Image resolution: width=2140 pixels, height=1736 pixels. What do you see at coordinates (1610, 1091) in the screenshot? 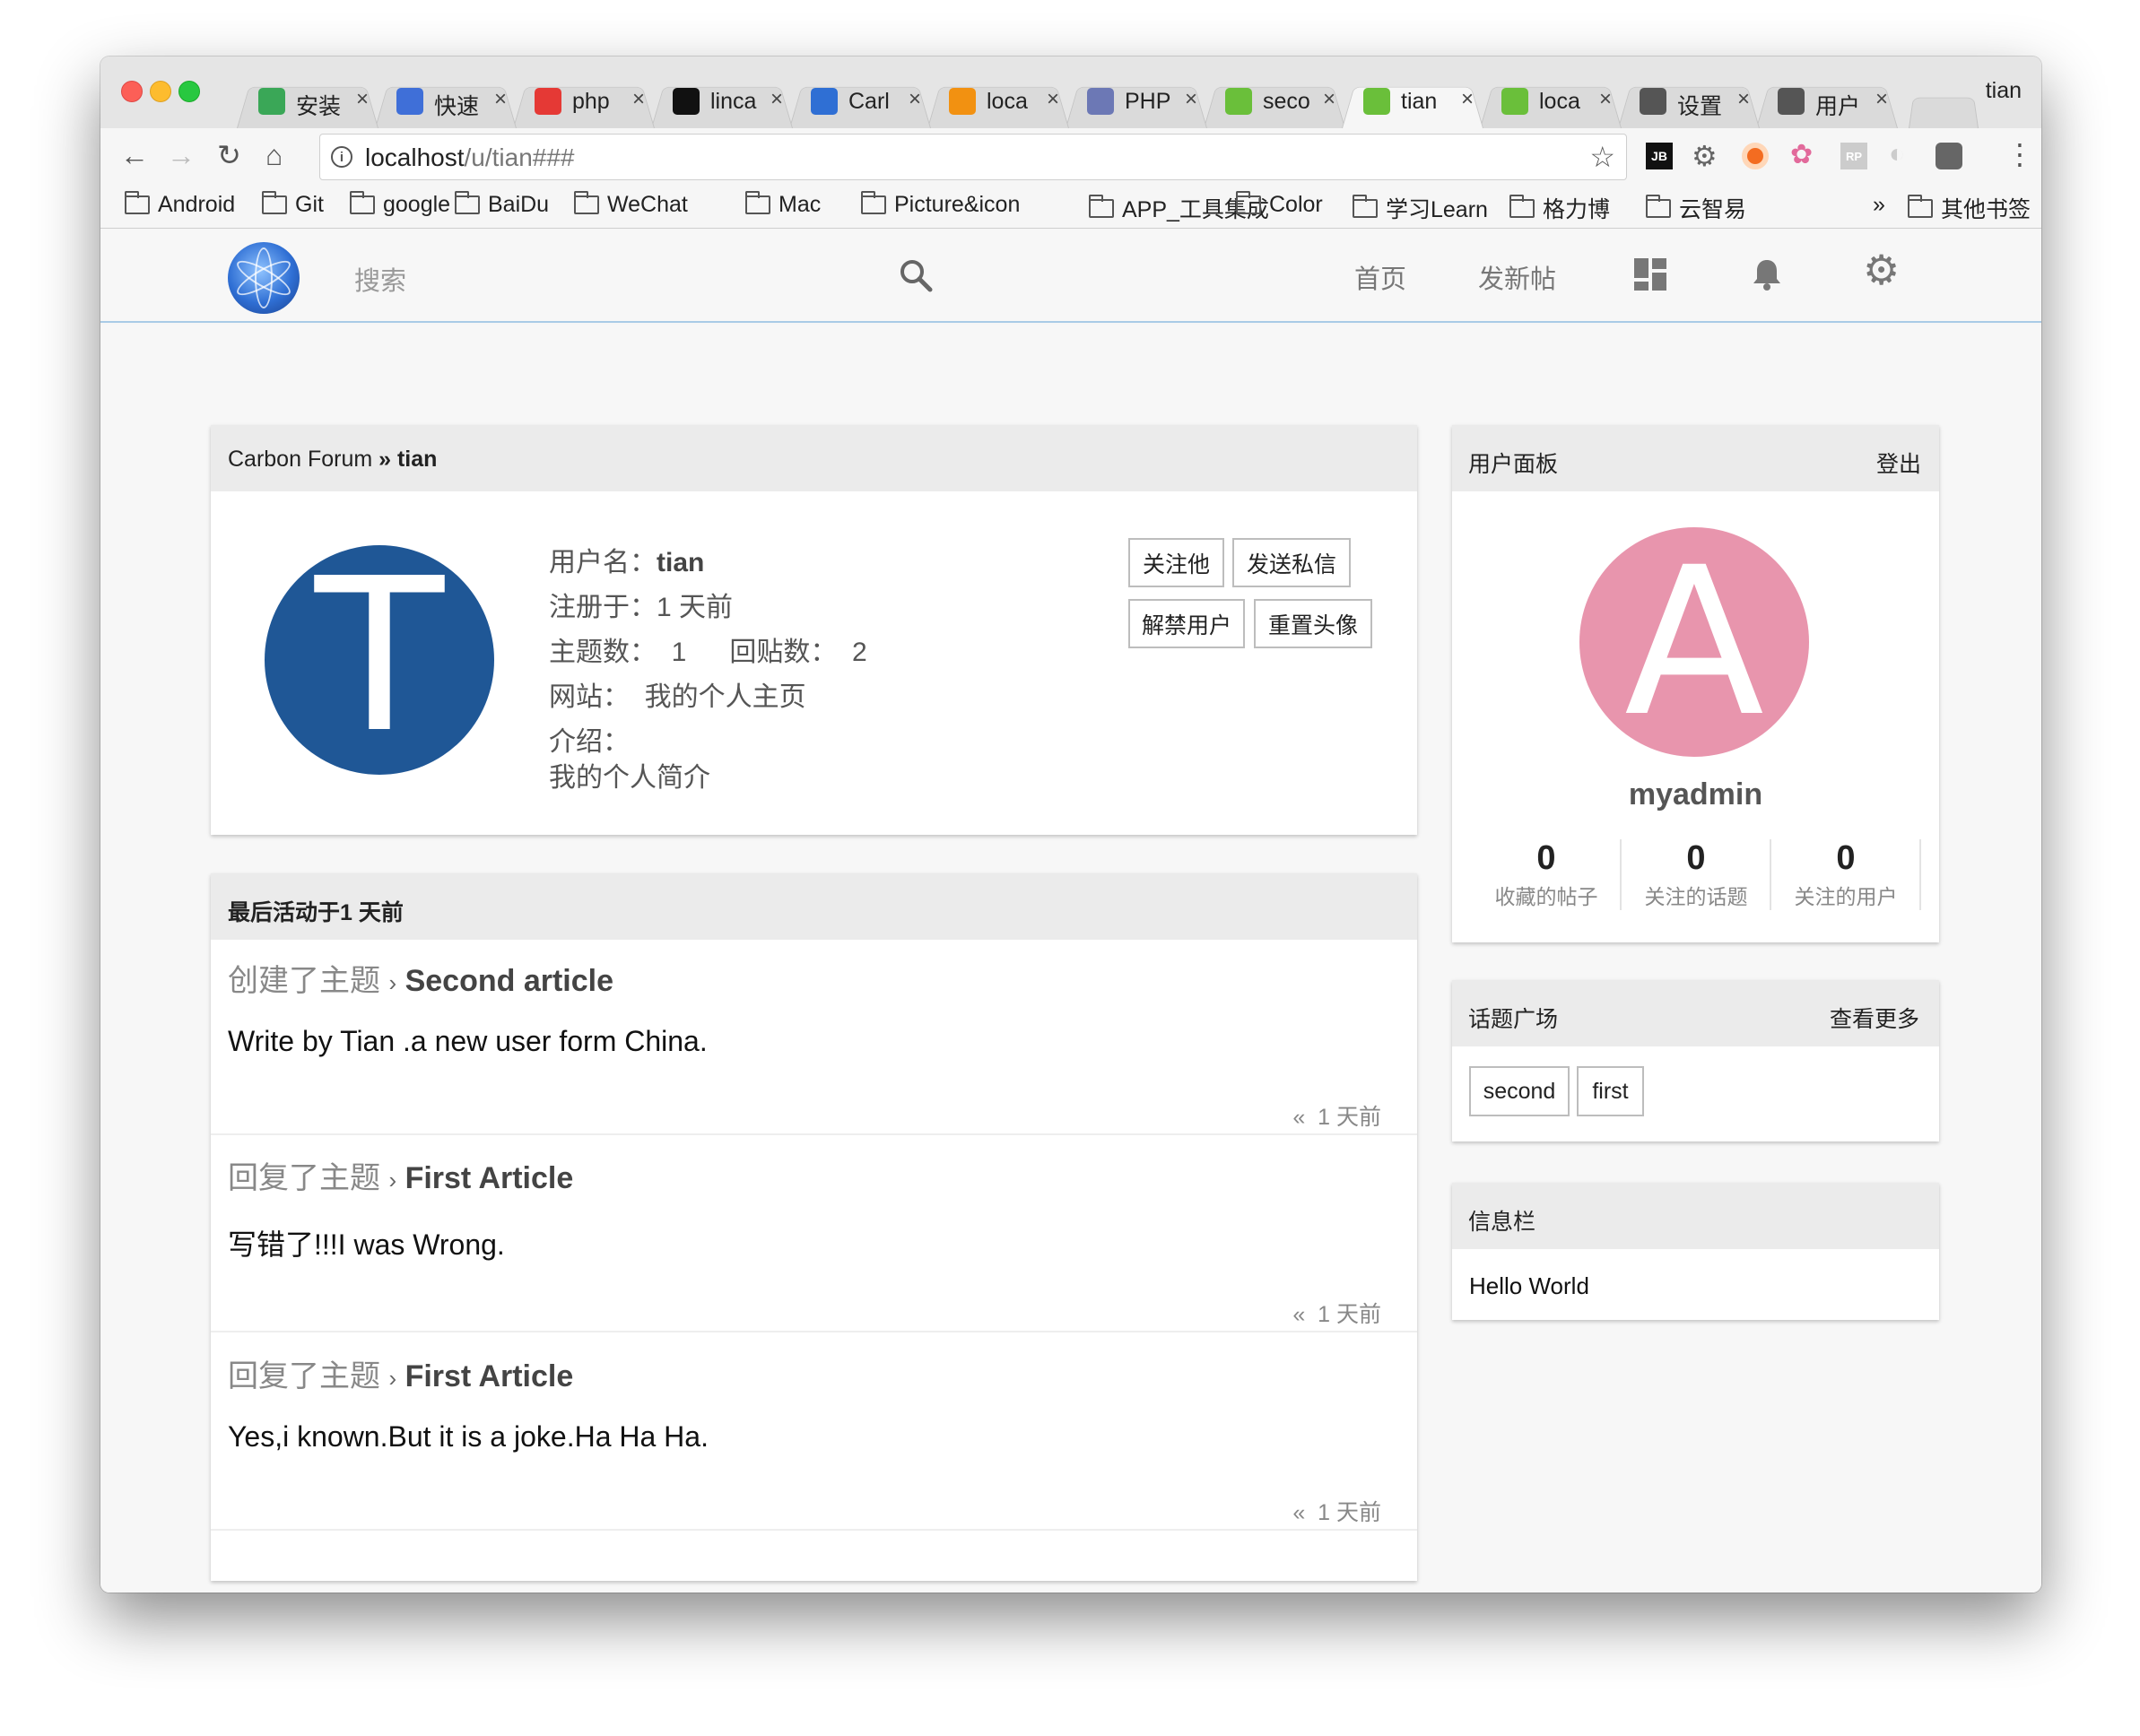
I see `tag-first: first` at bounding box center [1610, 1091].